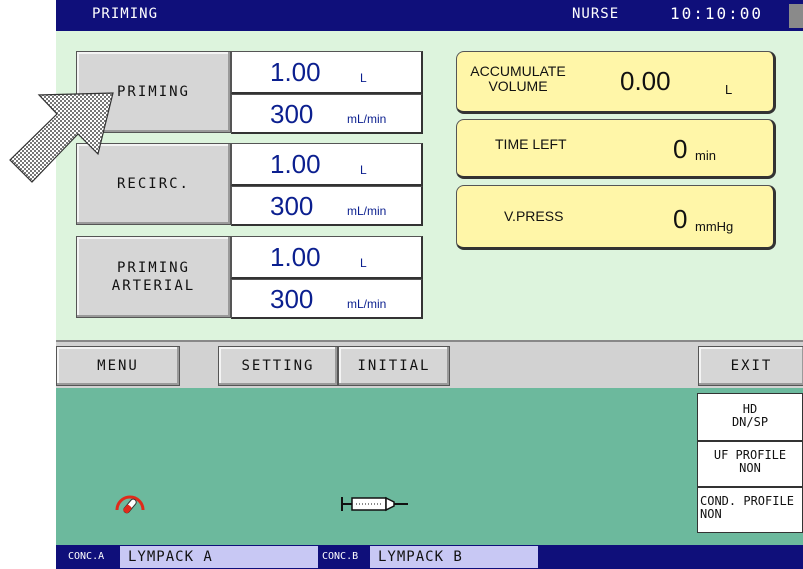 This screenshot has width=803, height=569. What do you see at coordinates (429, 15) in the screenshot?
I see `title-bar: PRIMING NURSE 10:10:00` at bounding box center [429, 15].